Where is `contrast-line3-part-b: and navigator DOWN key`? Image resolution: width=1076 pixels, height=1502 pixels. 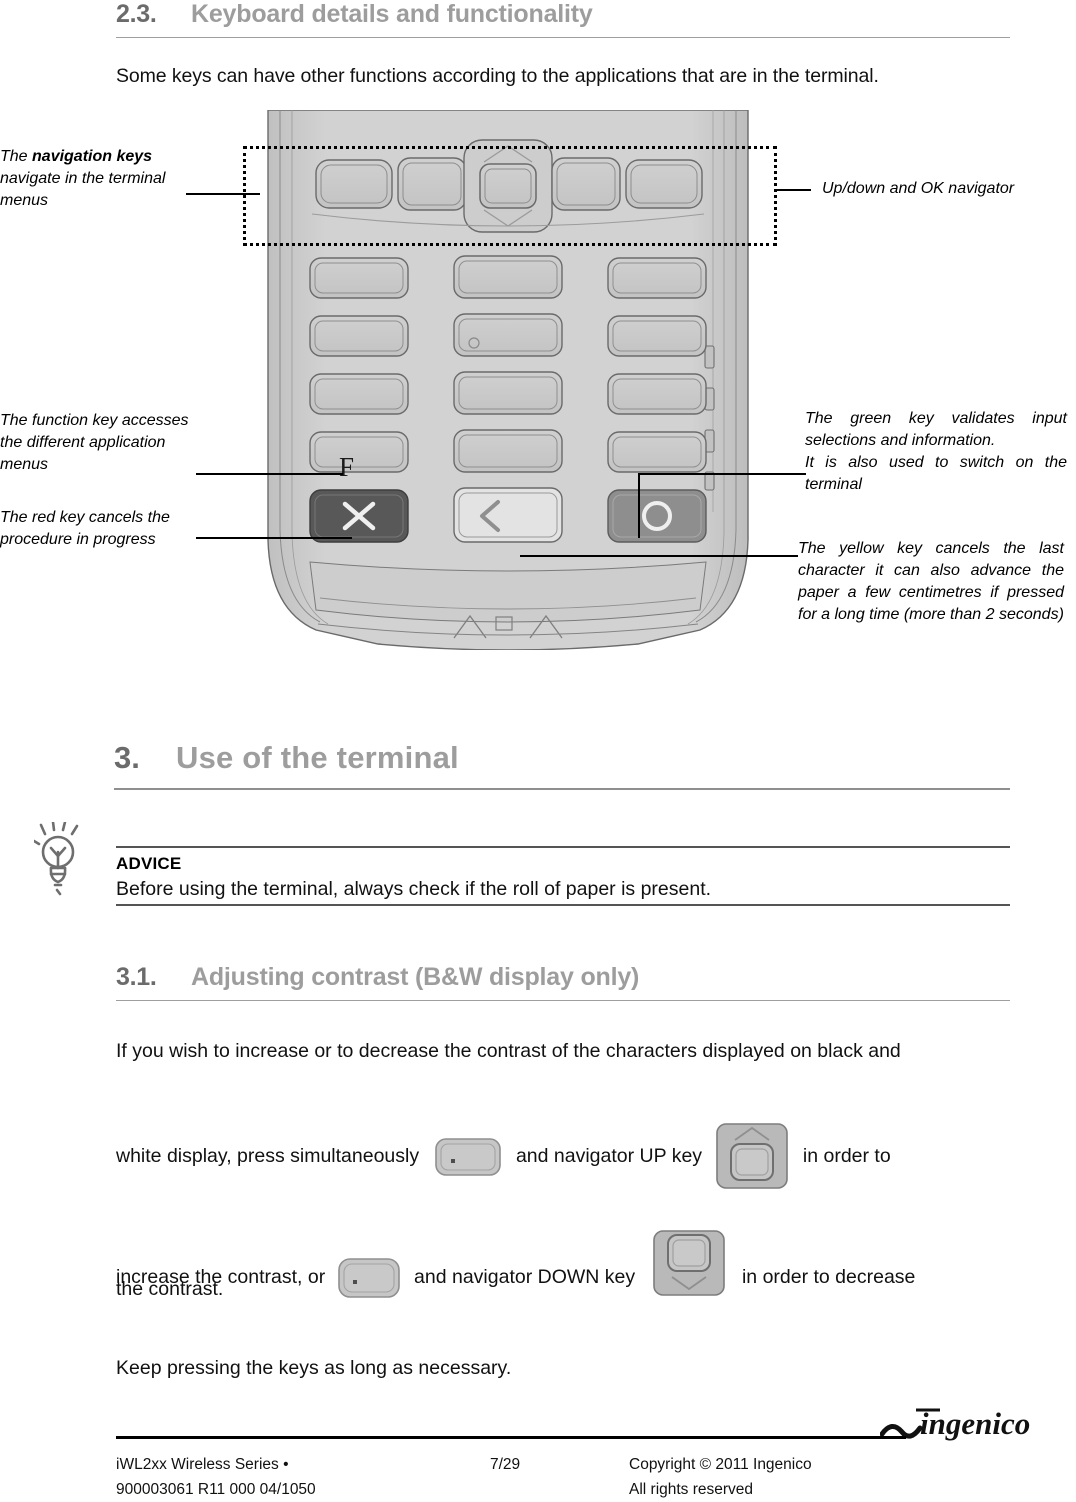 contrast-line3-part-b: and navigator DOWN key is located at coordinates (525, 1277).